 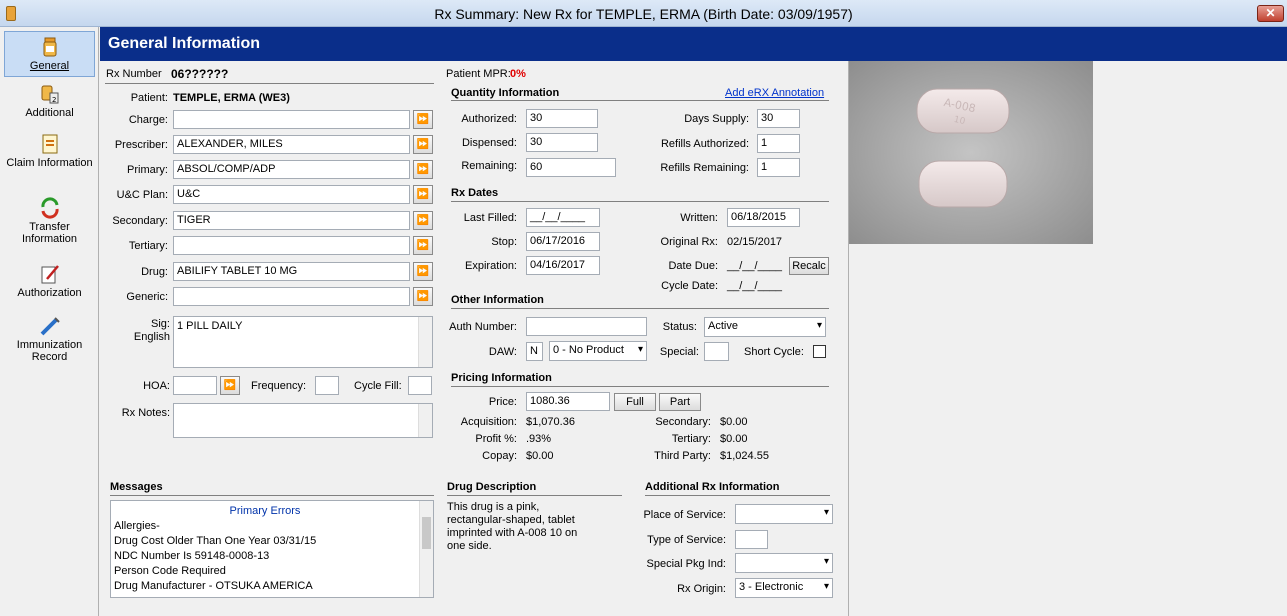 I want to click on rx-origin-value: 3 - Electronic, so click(x=771, y=587).